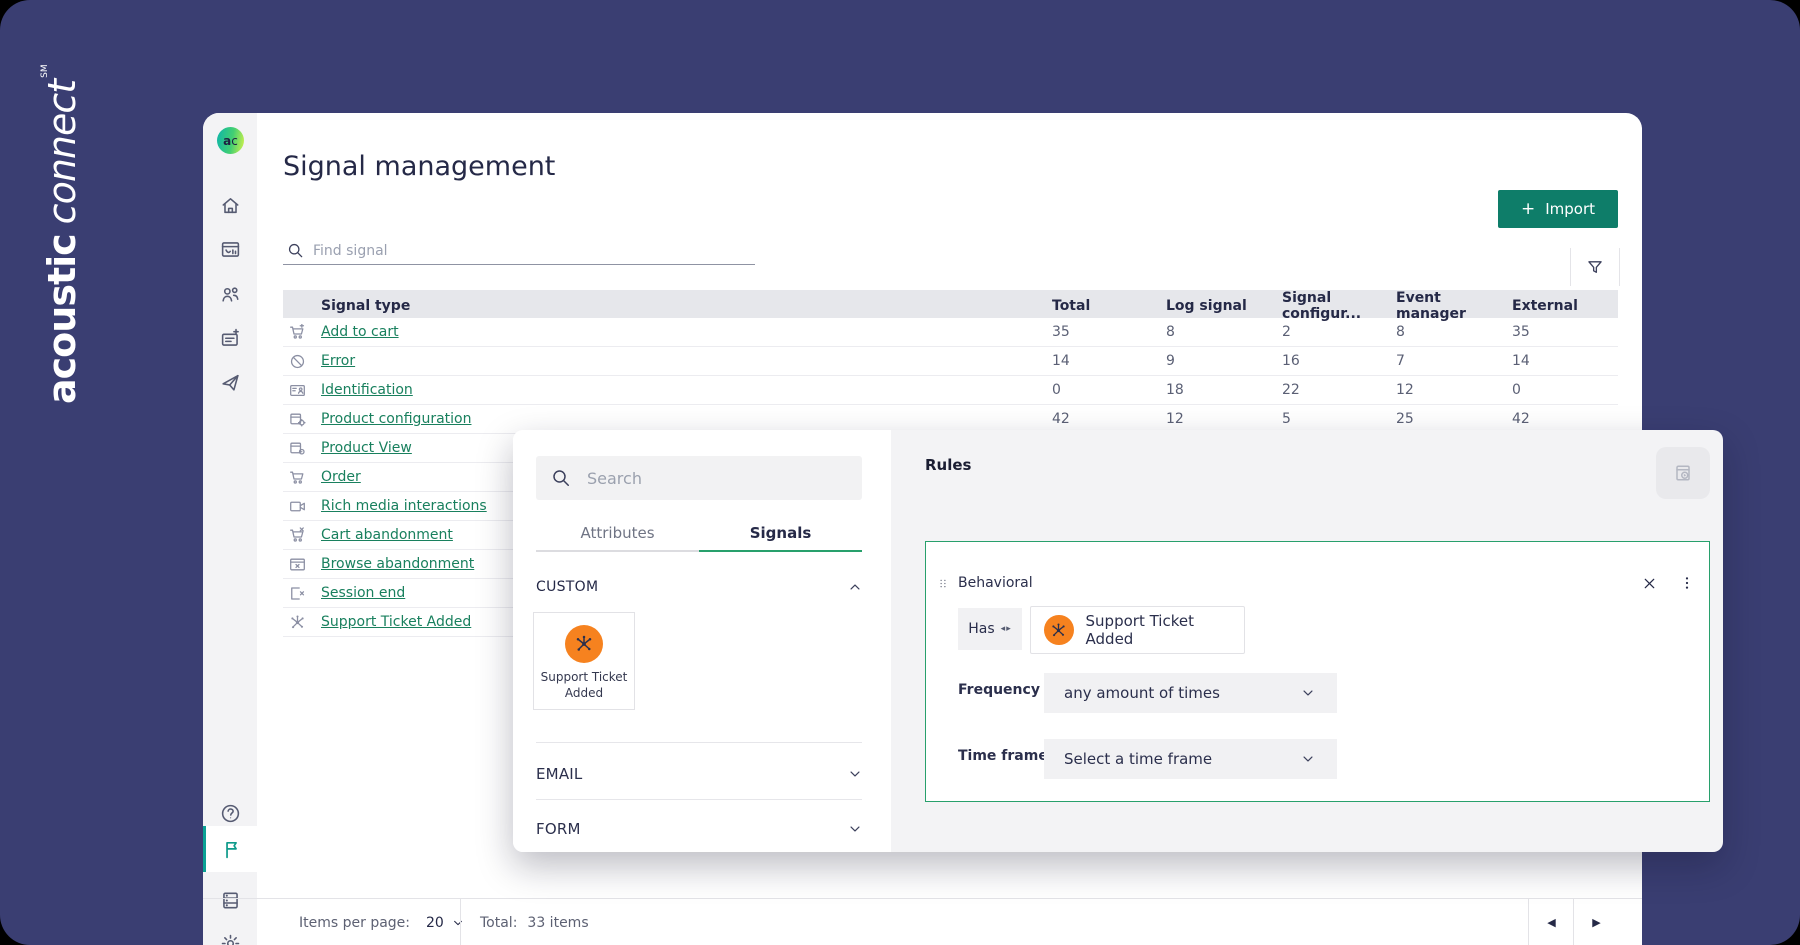 The image size is (1800, 945). I want to click on signal-link: Product configuration, so click(686, 419).